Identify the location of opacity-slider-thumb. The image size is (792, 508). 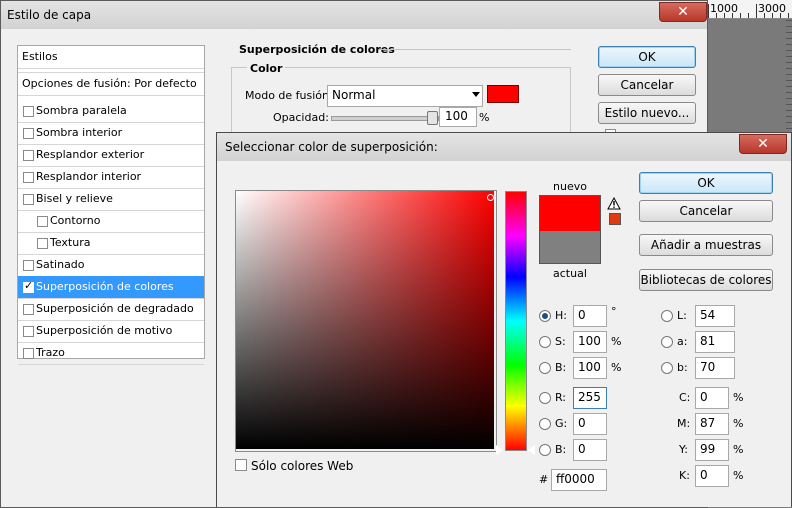
(432, 118).